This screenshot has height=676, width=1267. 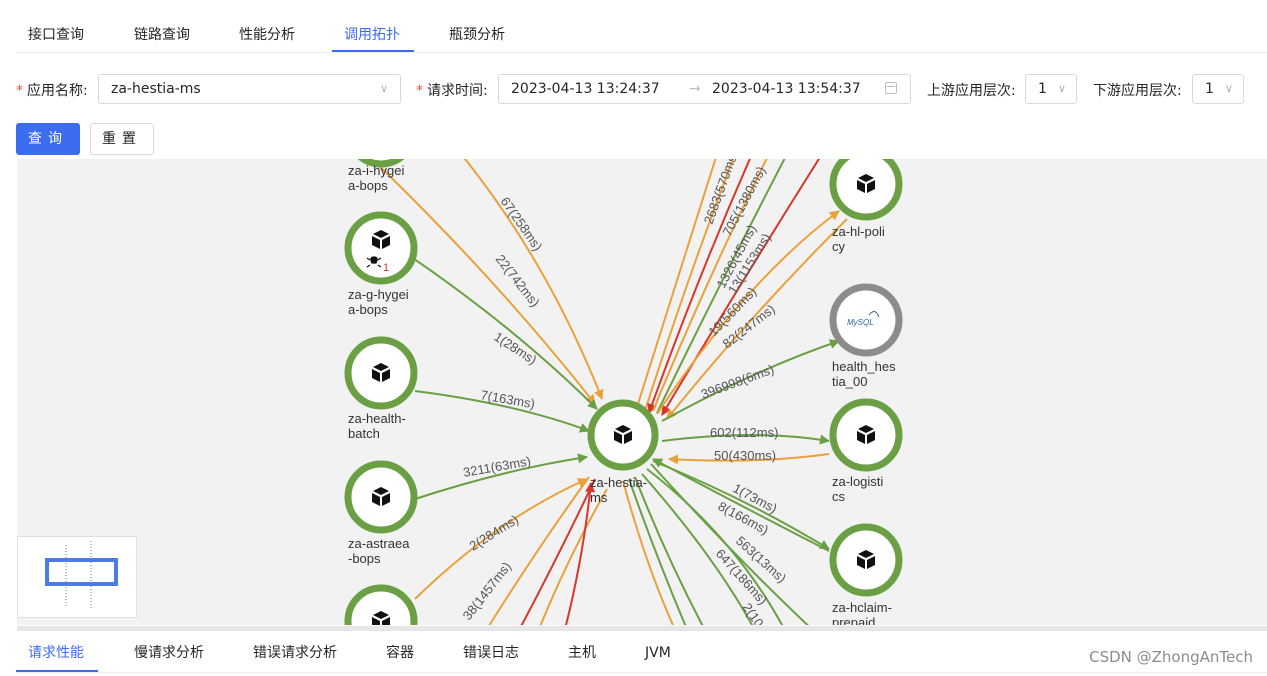 I want to click on edge-label: 2(284ms), so click(x=494, y=533).